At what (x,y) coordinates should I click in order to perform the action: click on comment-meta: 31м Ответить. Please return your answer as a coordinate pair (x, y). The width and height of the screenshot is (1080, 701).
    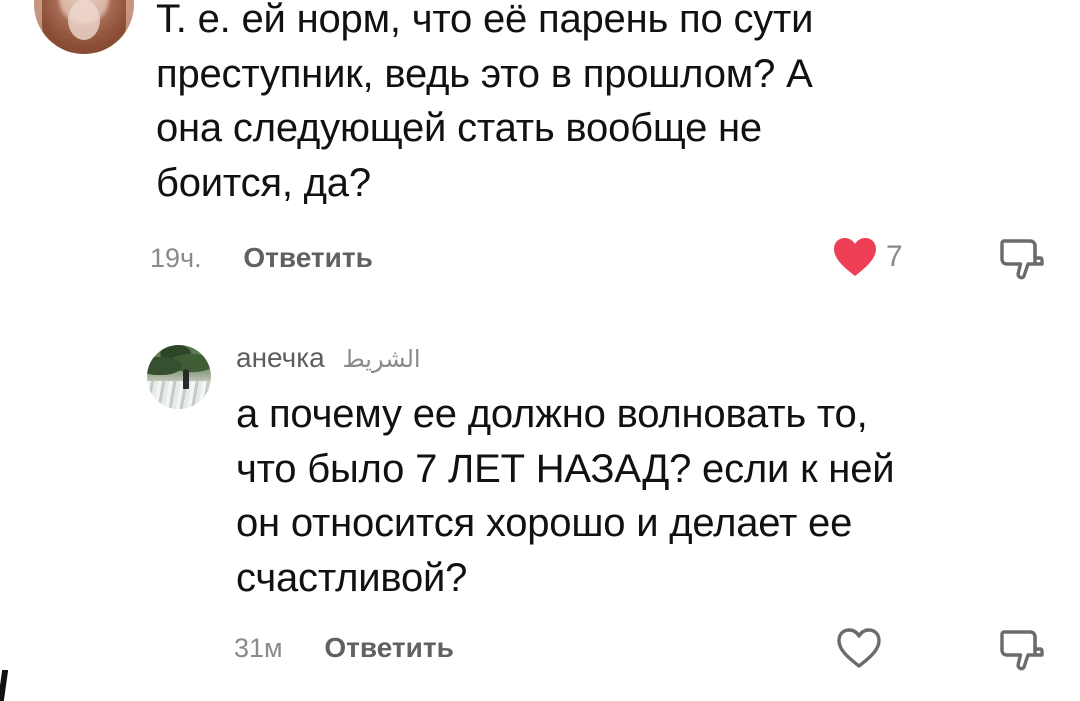
    Looking at the image, I should click on (344, 648).